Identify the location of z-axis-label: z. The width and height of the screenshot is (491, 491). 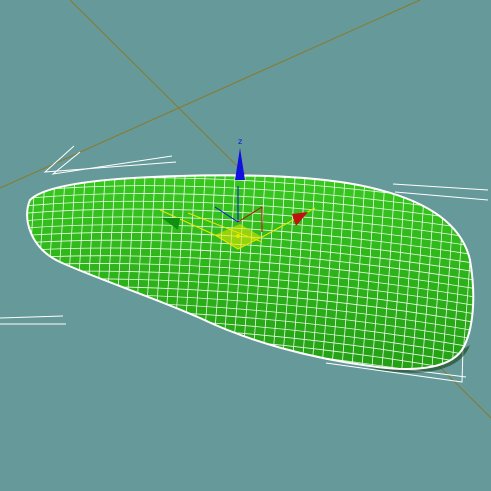
(240, 141).